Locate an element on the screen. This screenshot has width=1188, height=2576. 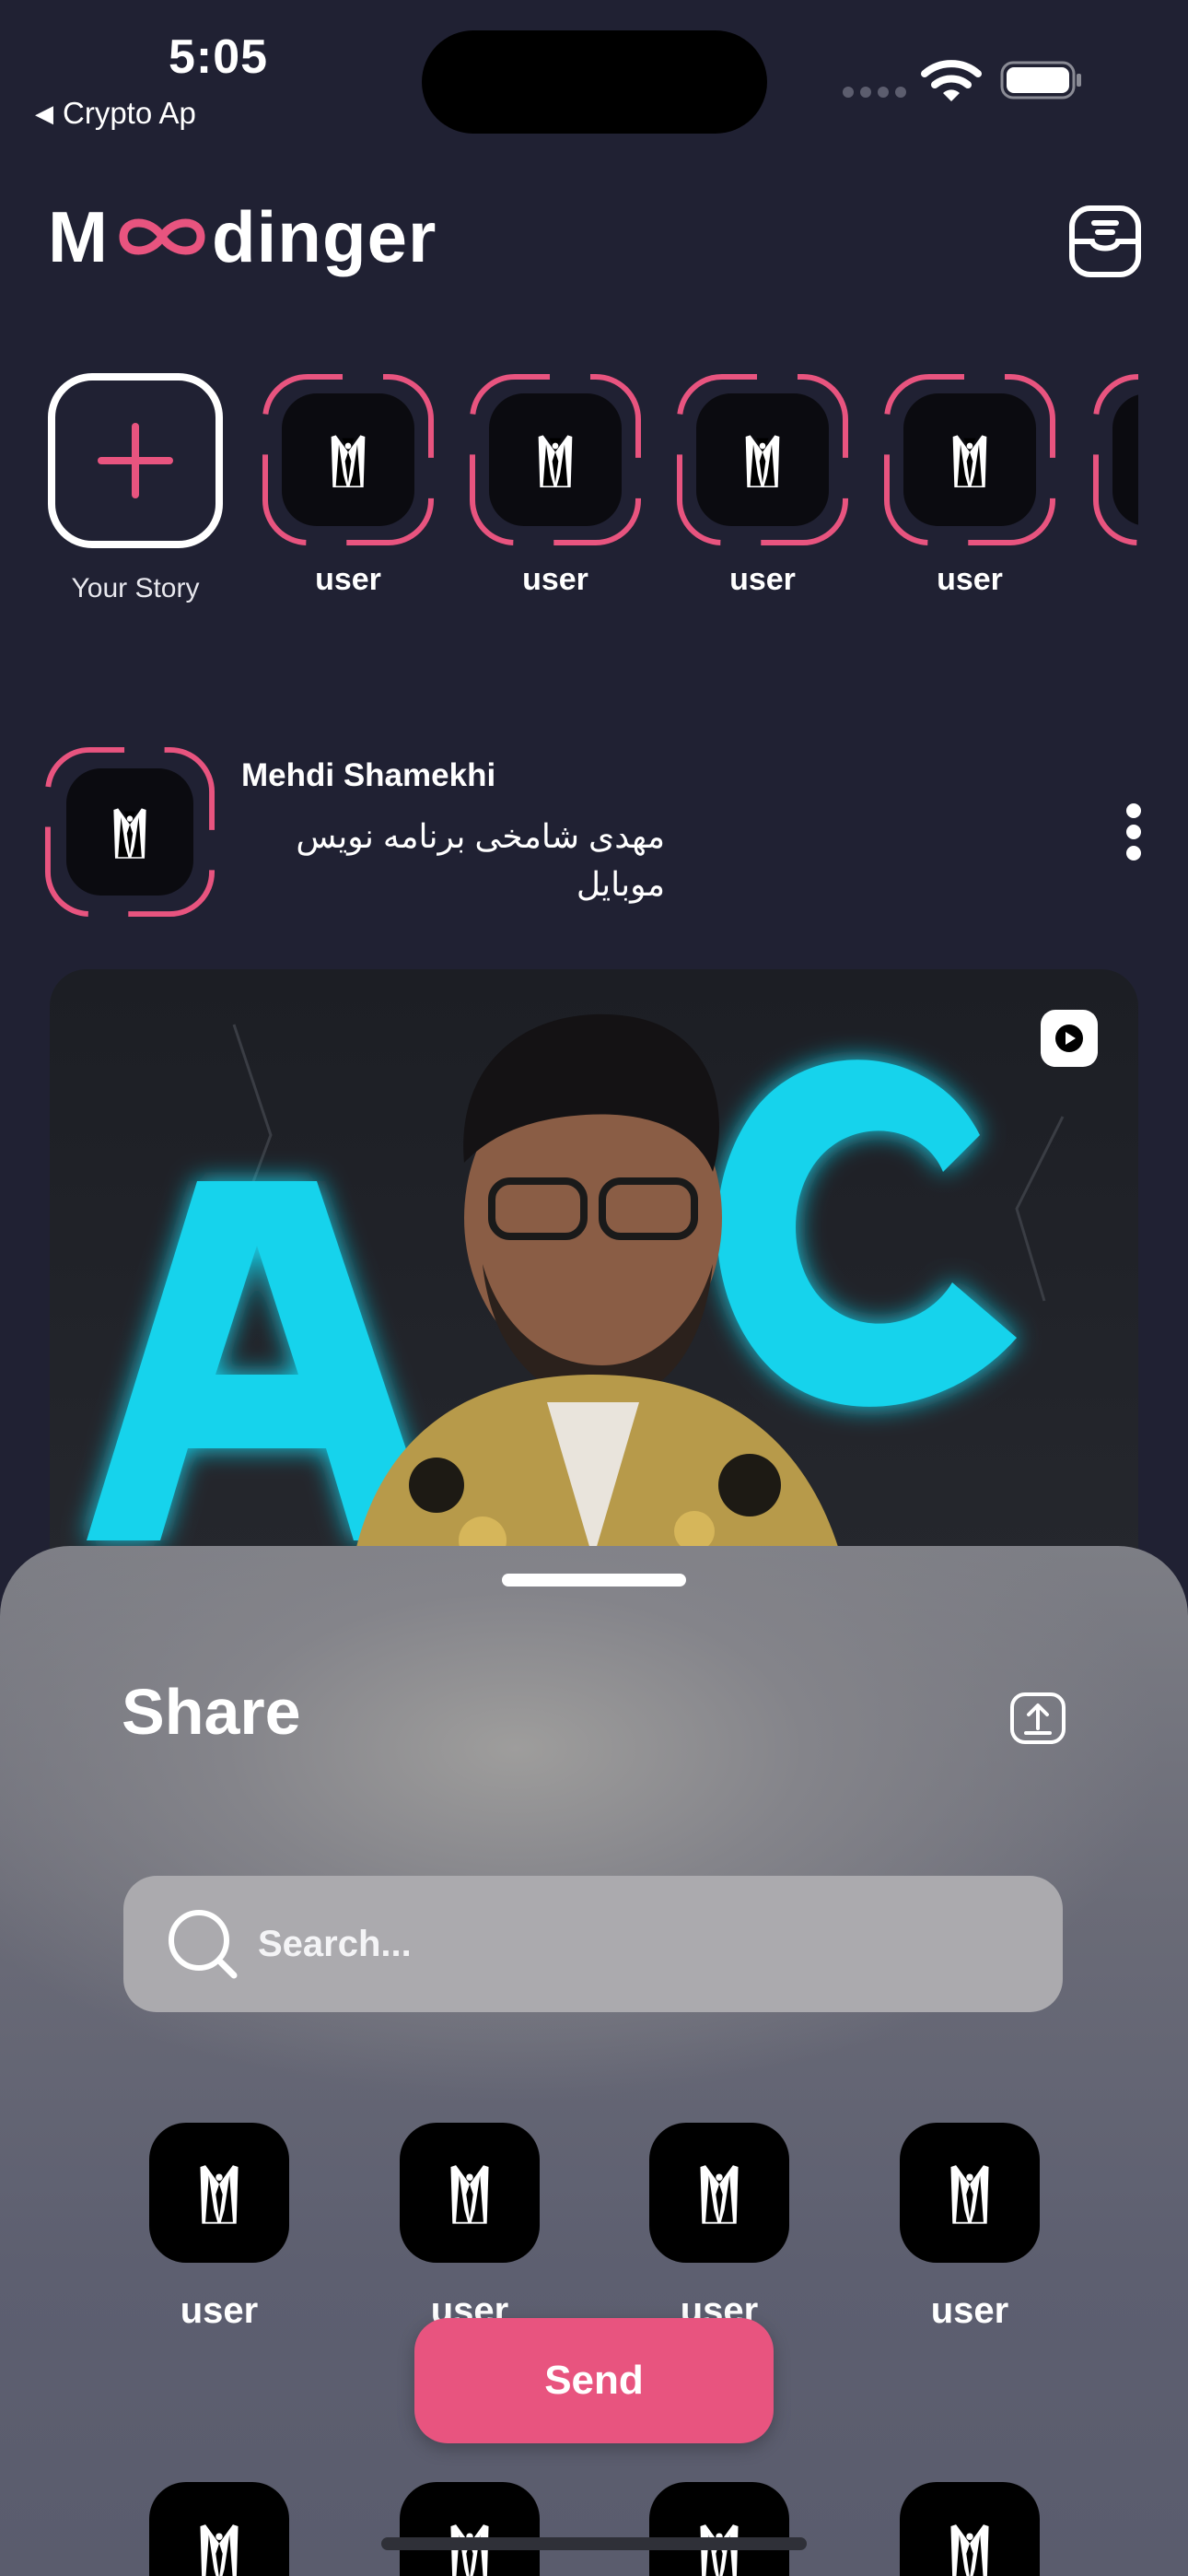
more-vertical-icon is located at coordinates (1134, 832).